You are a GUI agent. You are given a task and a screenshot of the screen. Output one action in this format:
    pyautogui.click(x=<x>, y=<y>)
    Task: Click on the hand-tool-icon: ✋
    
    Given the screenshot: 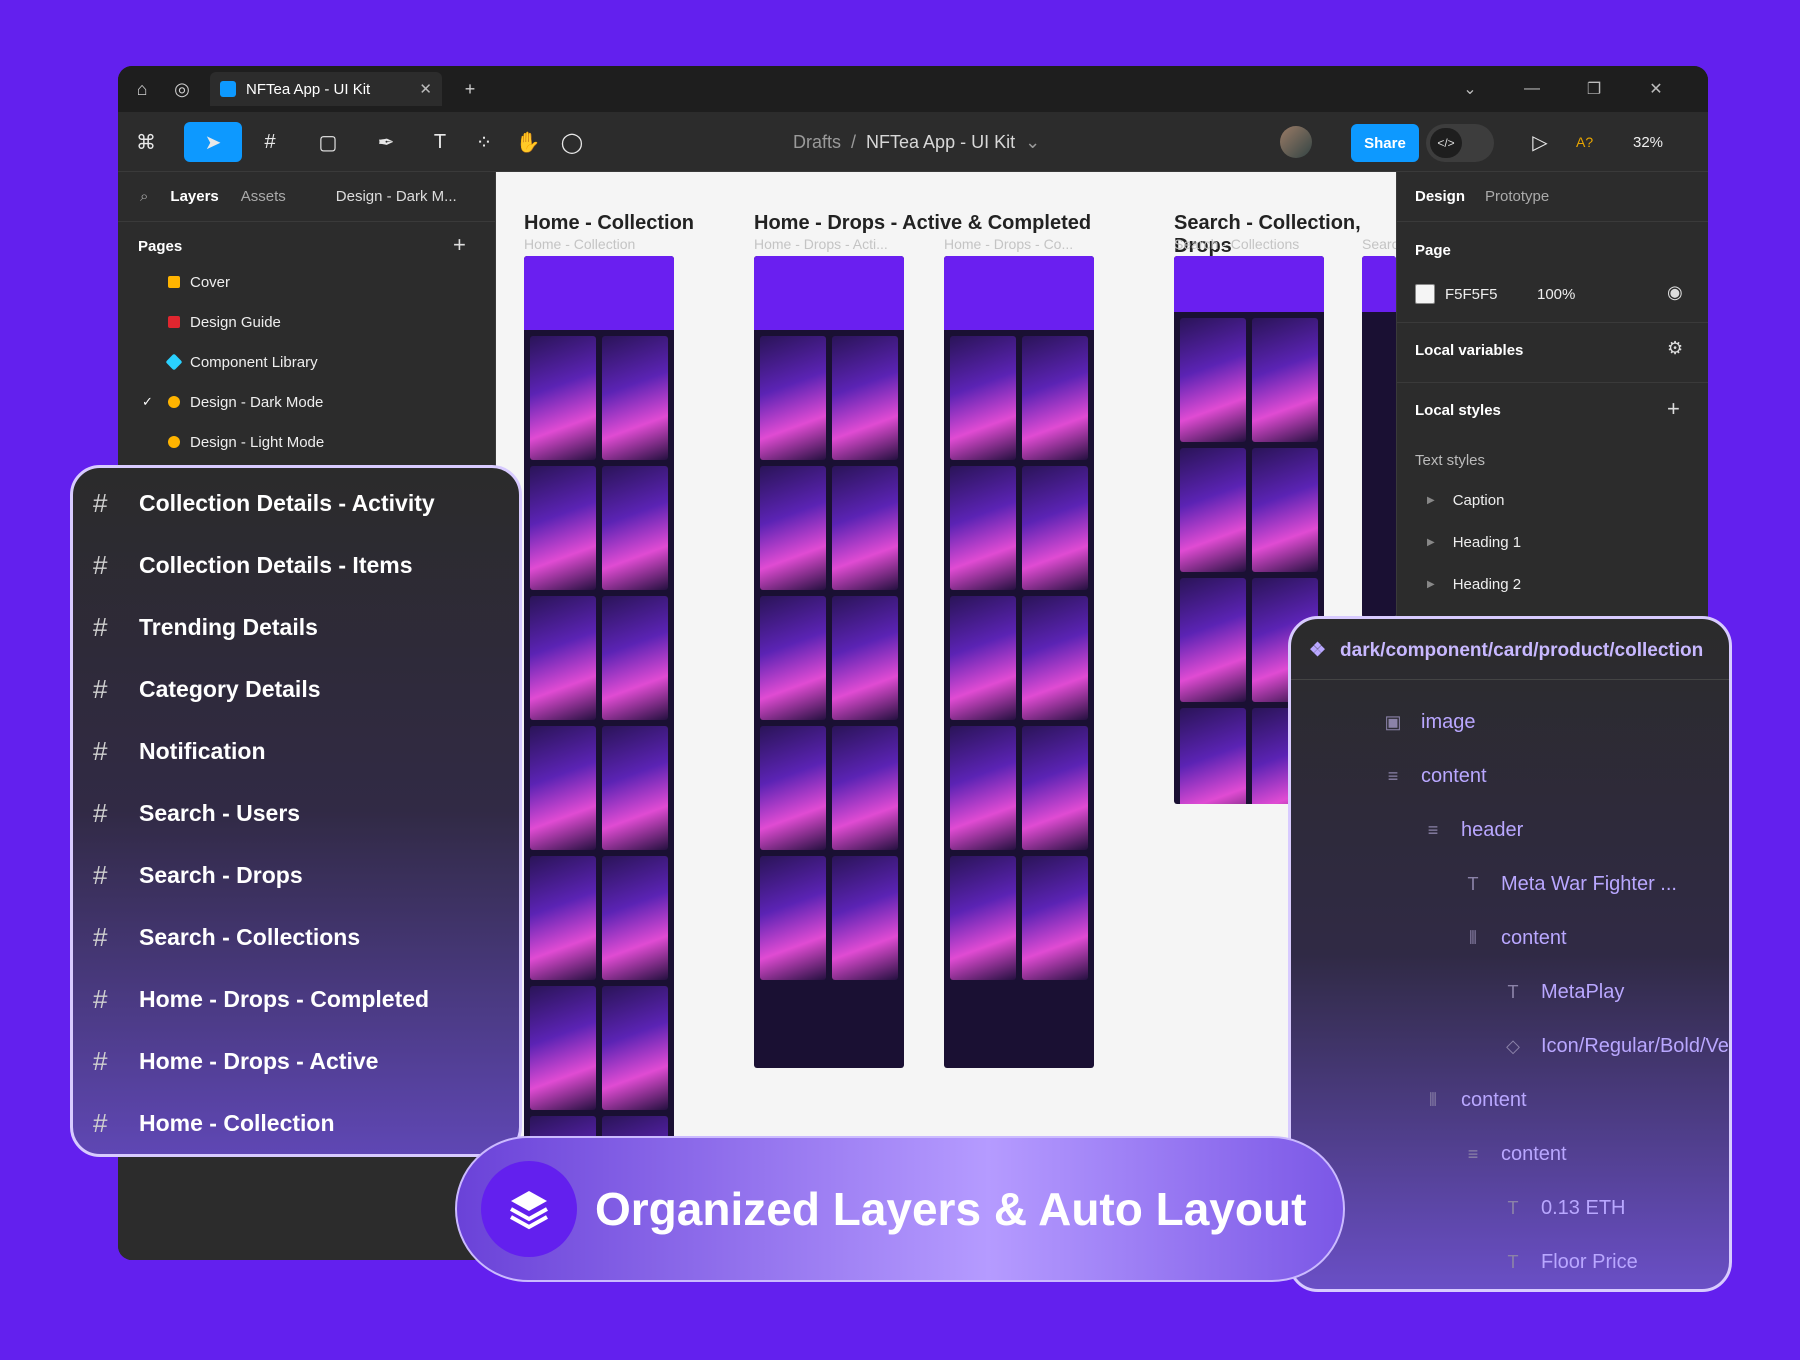 What is the action you would take?
    pyautogui.click(x=528, y=142)
    